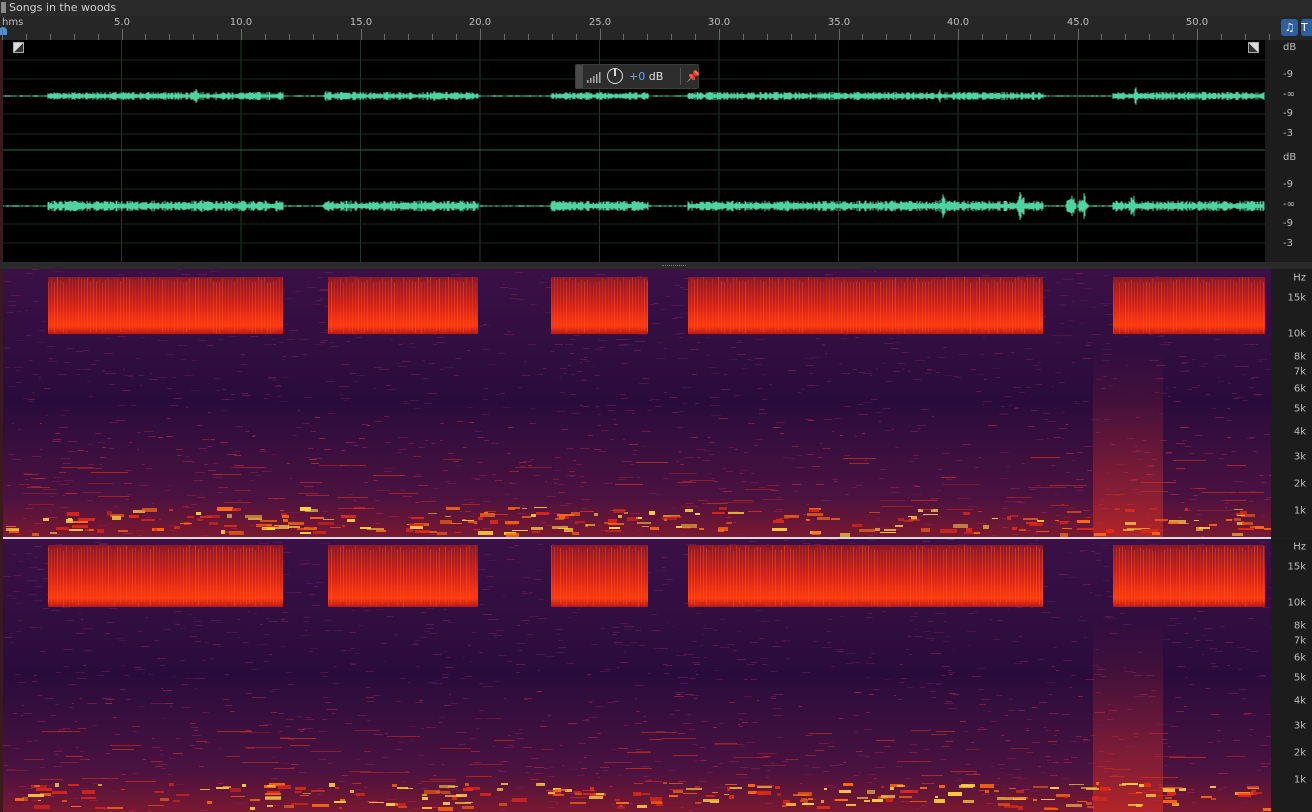 The width and height of the screenshot is (1312, 812). Describe the element at coordinates (637, 76) in the screenshot. I see `gain-hud: +0 dB 📌` at that location.